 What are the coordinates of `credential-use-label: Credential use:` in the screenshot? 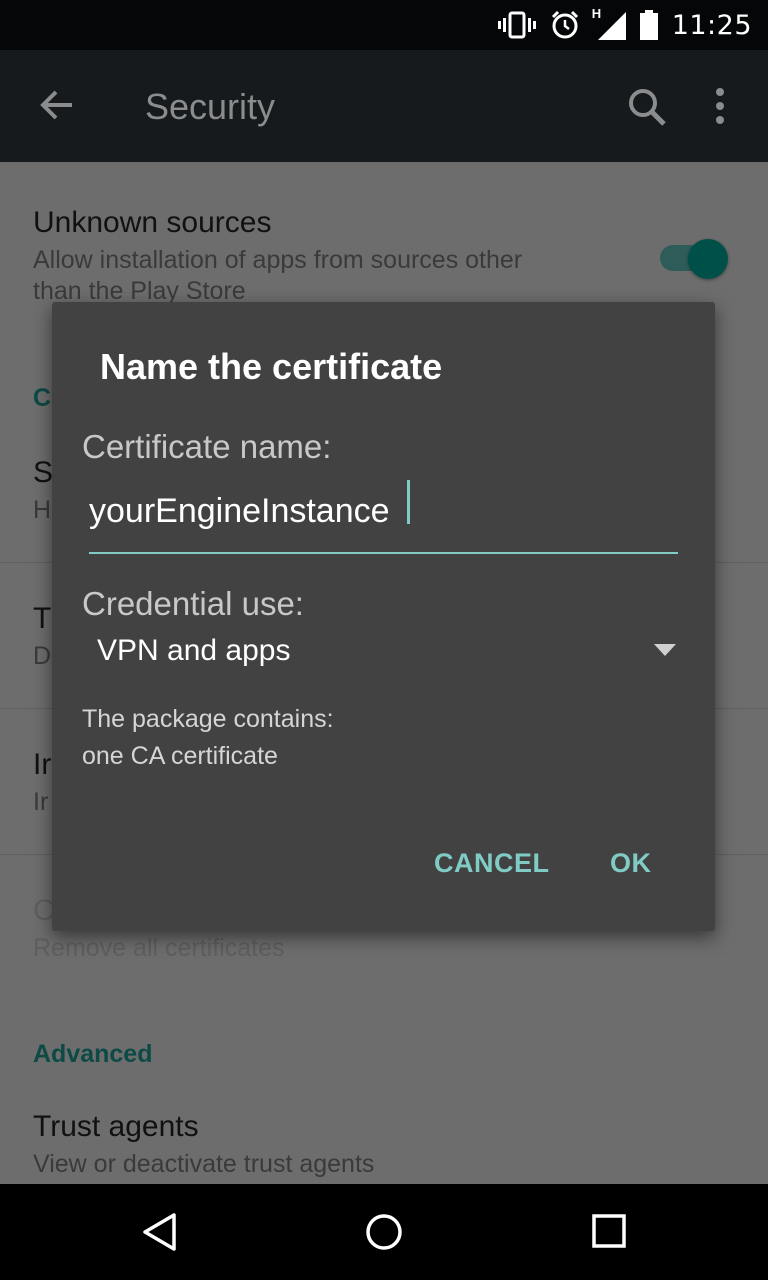 It's located at (193, 603).